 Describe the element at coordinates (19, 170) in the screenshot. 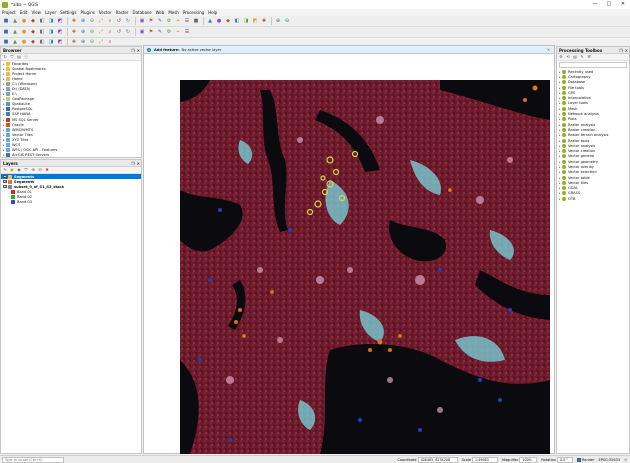

I see `eye-icon: ◉` at that location.